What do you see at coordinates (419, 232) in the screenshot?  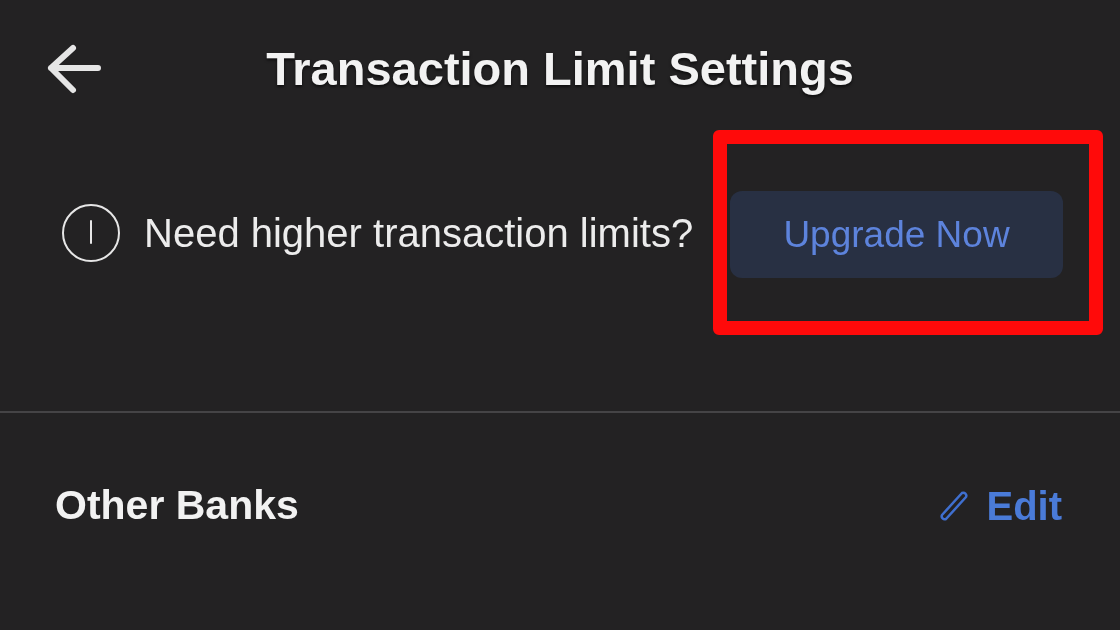 I see `upgrade-prompt-text: Need higher transaction limits?` at bounding box center [419, 232].